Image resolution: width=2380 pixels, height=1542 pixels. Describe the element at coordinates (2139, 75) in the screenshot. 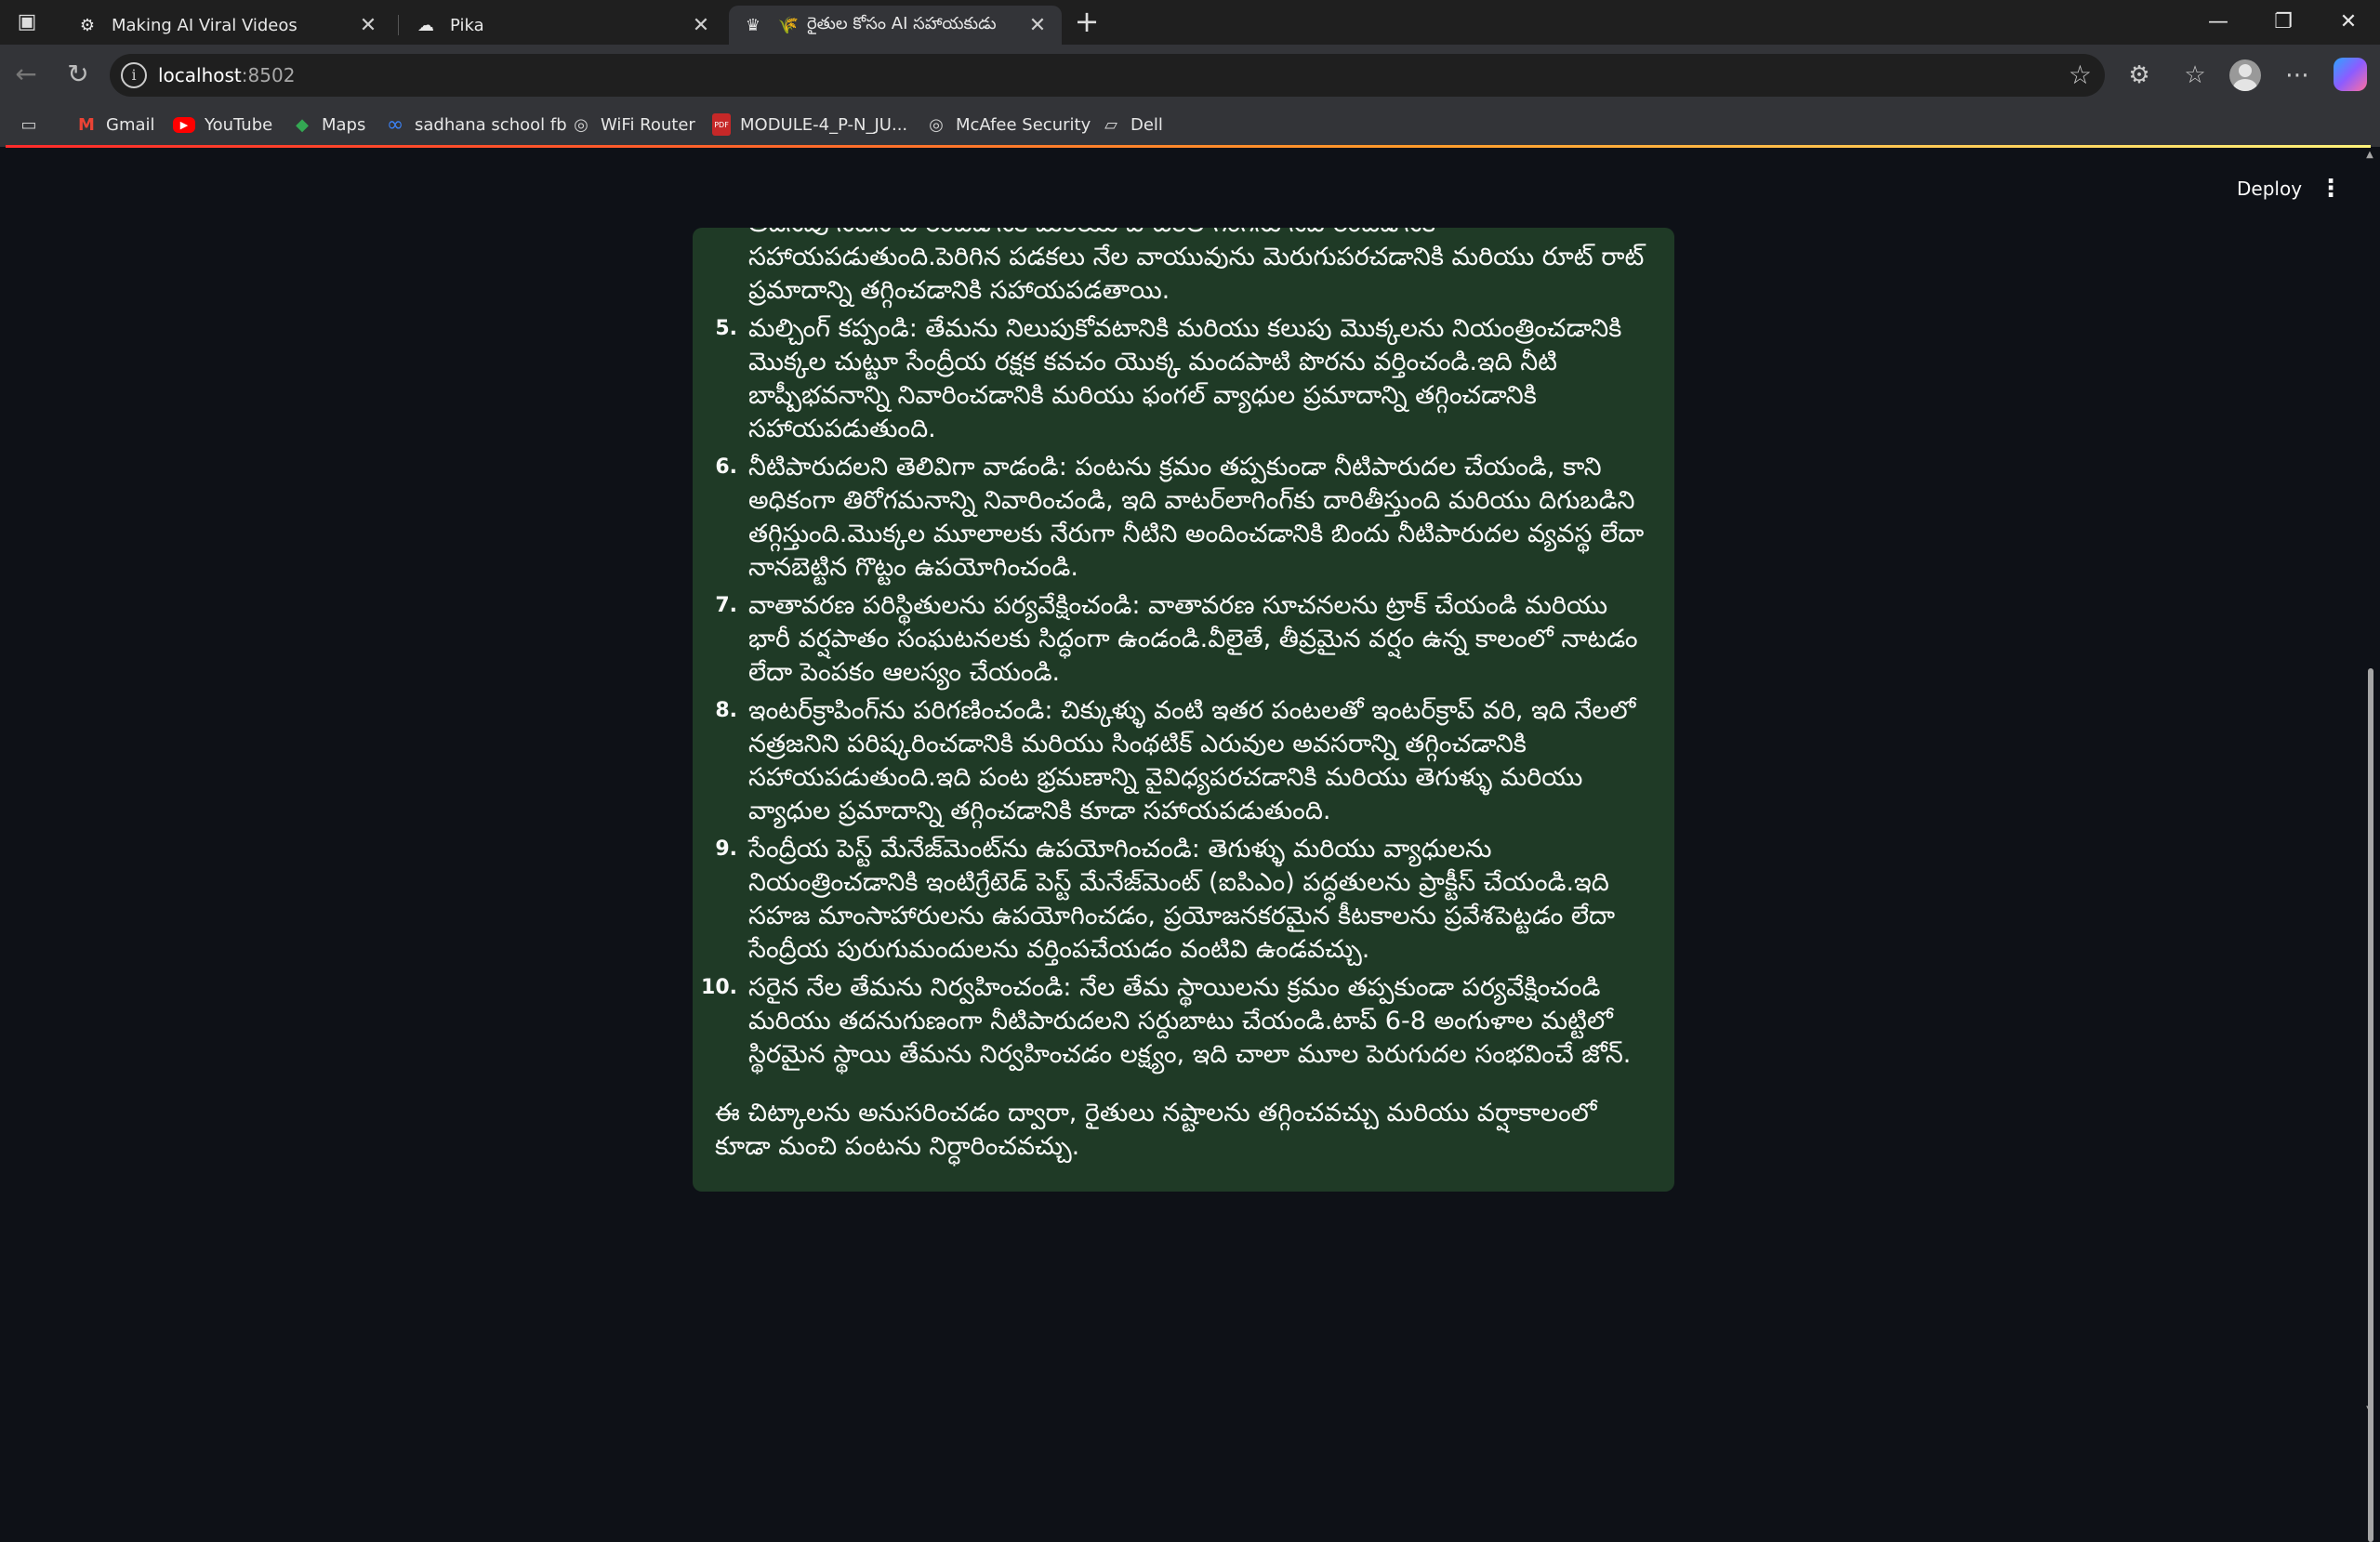

I see `extensions-icon: ⚙` at that location.